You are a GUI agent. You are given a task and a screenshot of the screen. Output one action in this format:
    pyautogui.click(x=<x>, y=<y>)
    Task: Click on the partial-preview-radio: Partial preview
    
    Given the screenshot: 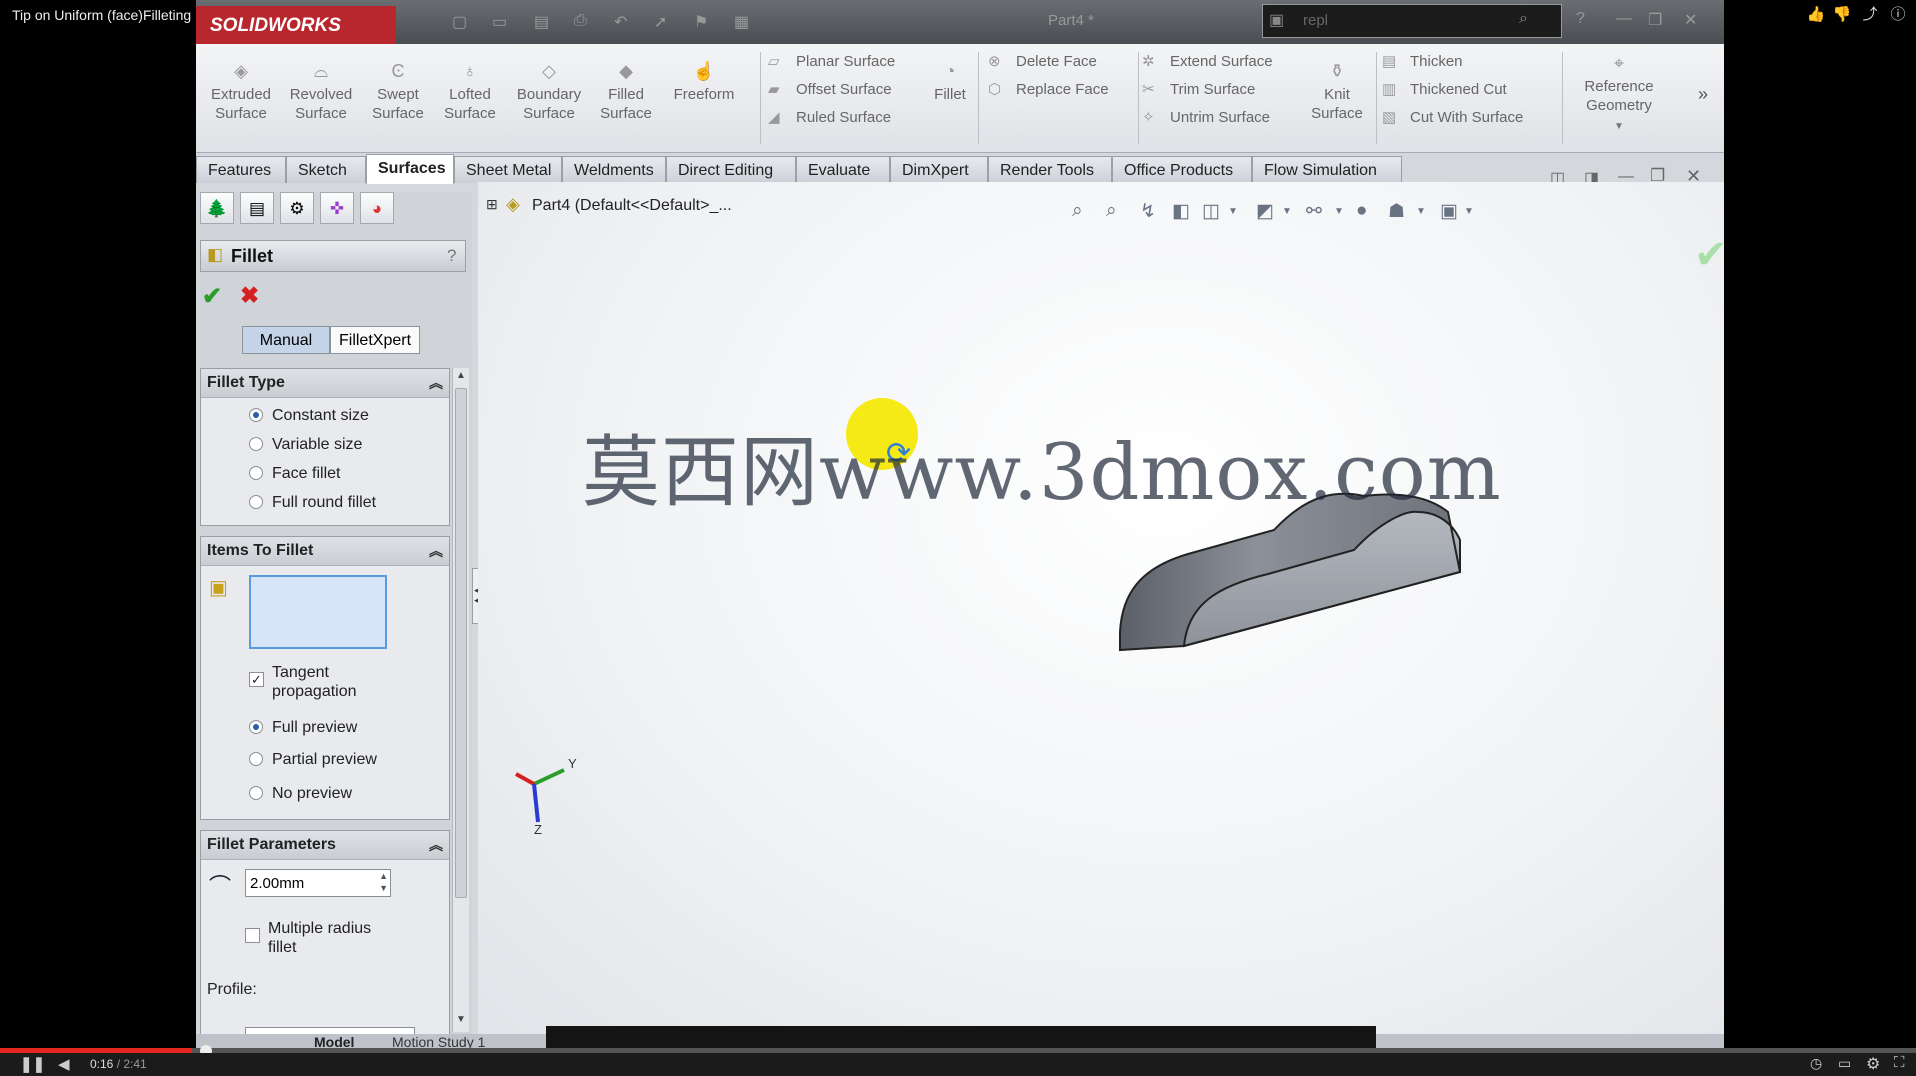 What is the action you would take?
    pyautogui.click(x=313, y=760)
    